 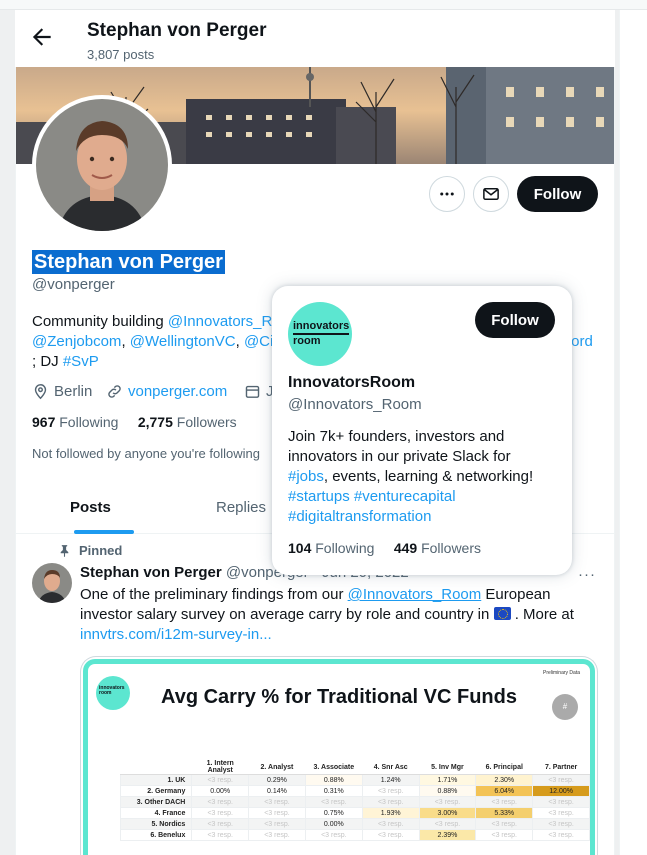 What do you see at coordinates (415, 594) in the screenshot?
I see `post-mention: @Innovators_Room` at bounding box center [415, 594].